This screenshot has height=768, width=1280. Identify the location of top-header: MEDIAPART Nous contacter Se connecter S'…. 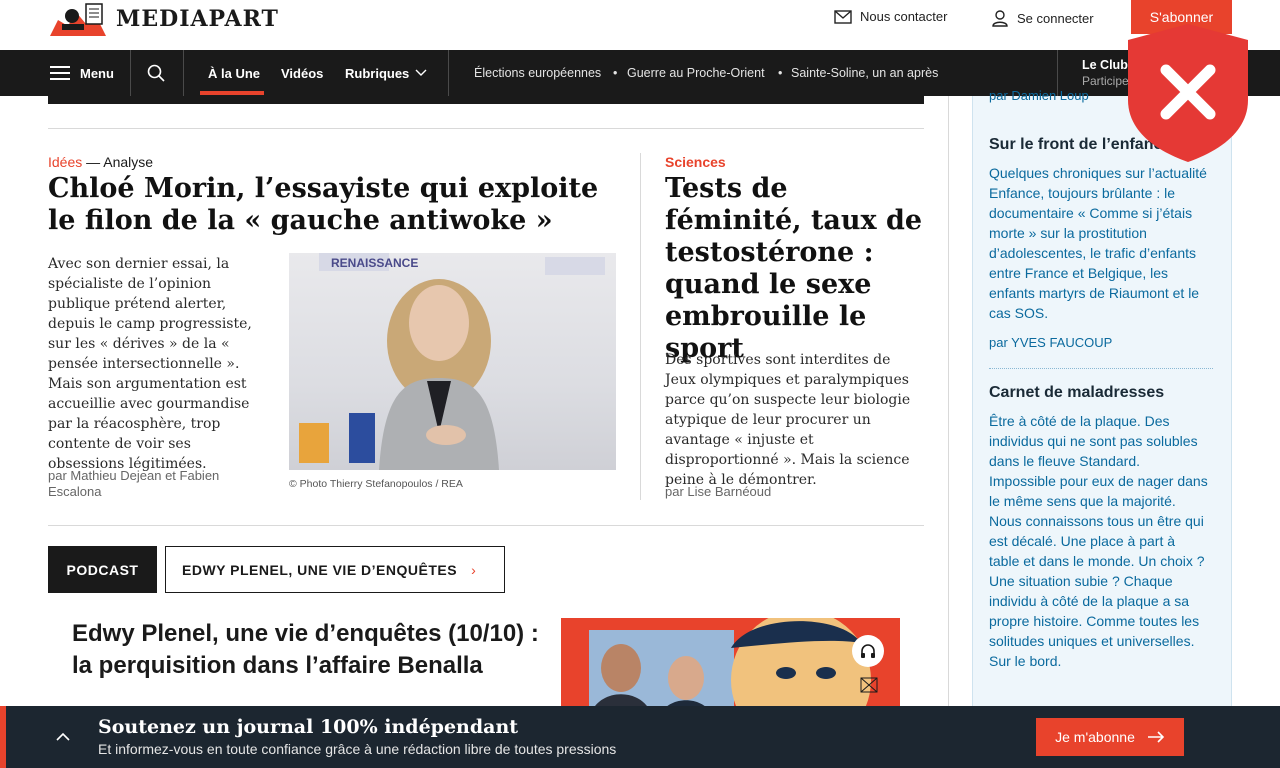
(640, 25).